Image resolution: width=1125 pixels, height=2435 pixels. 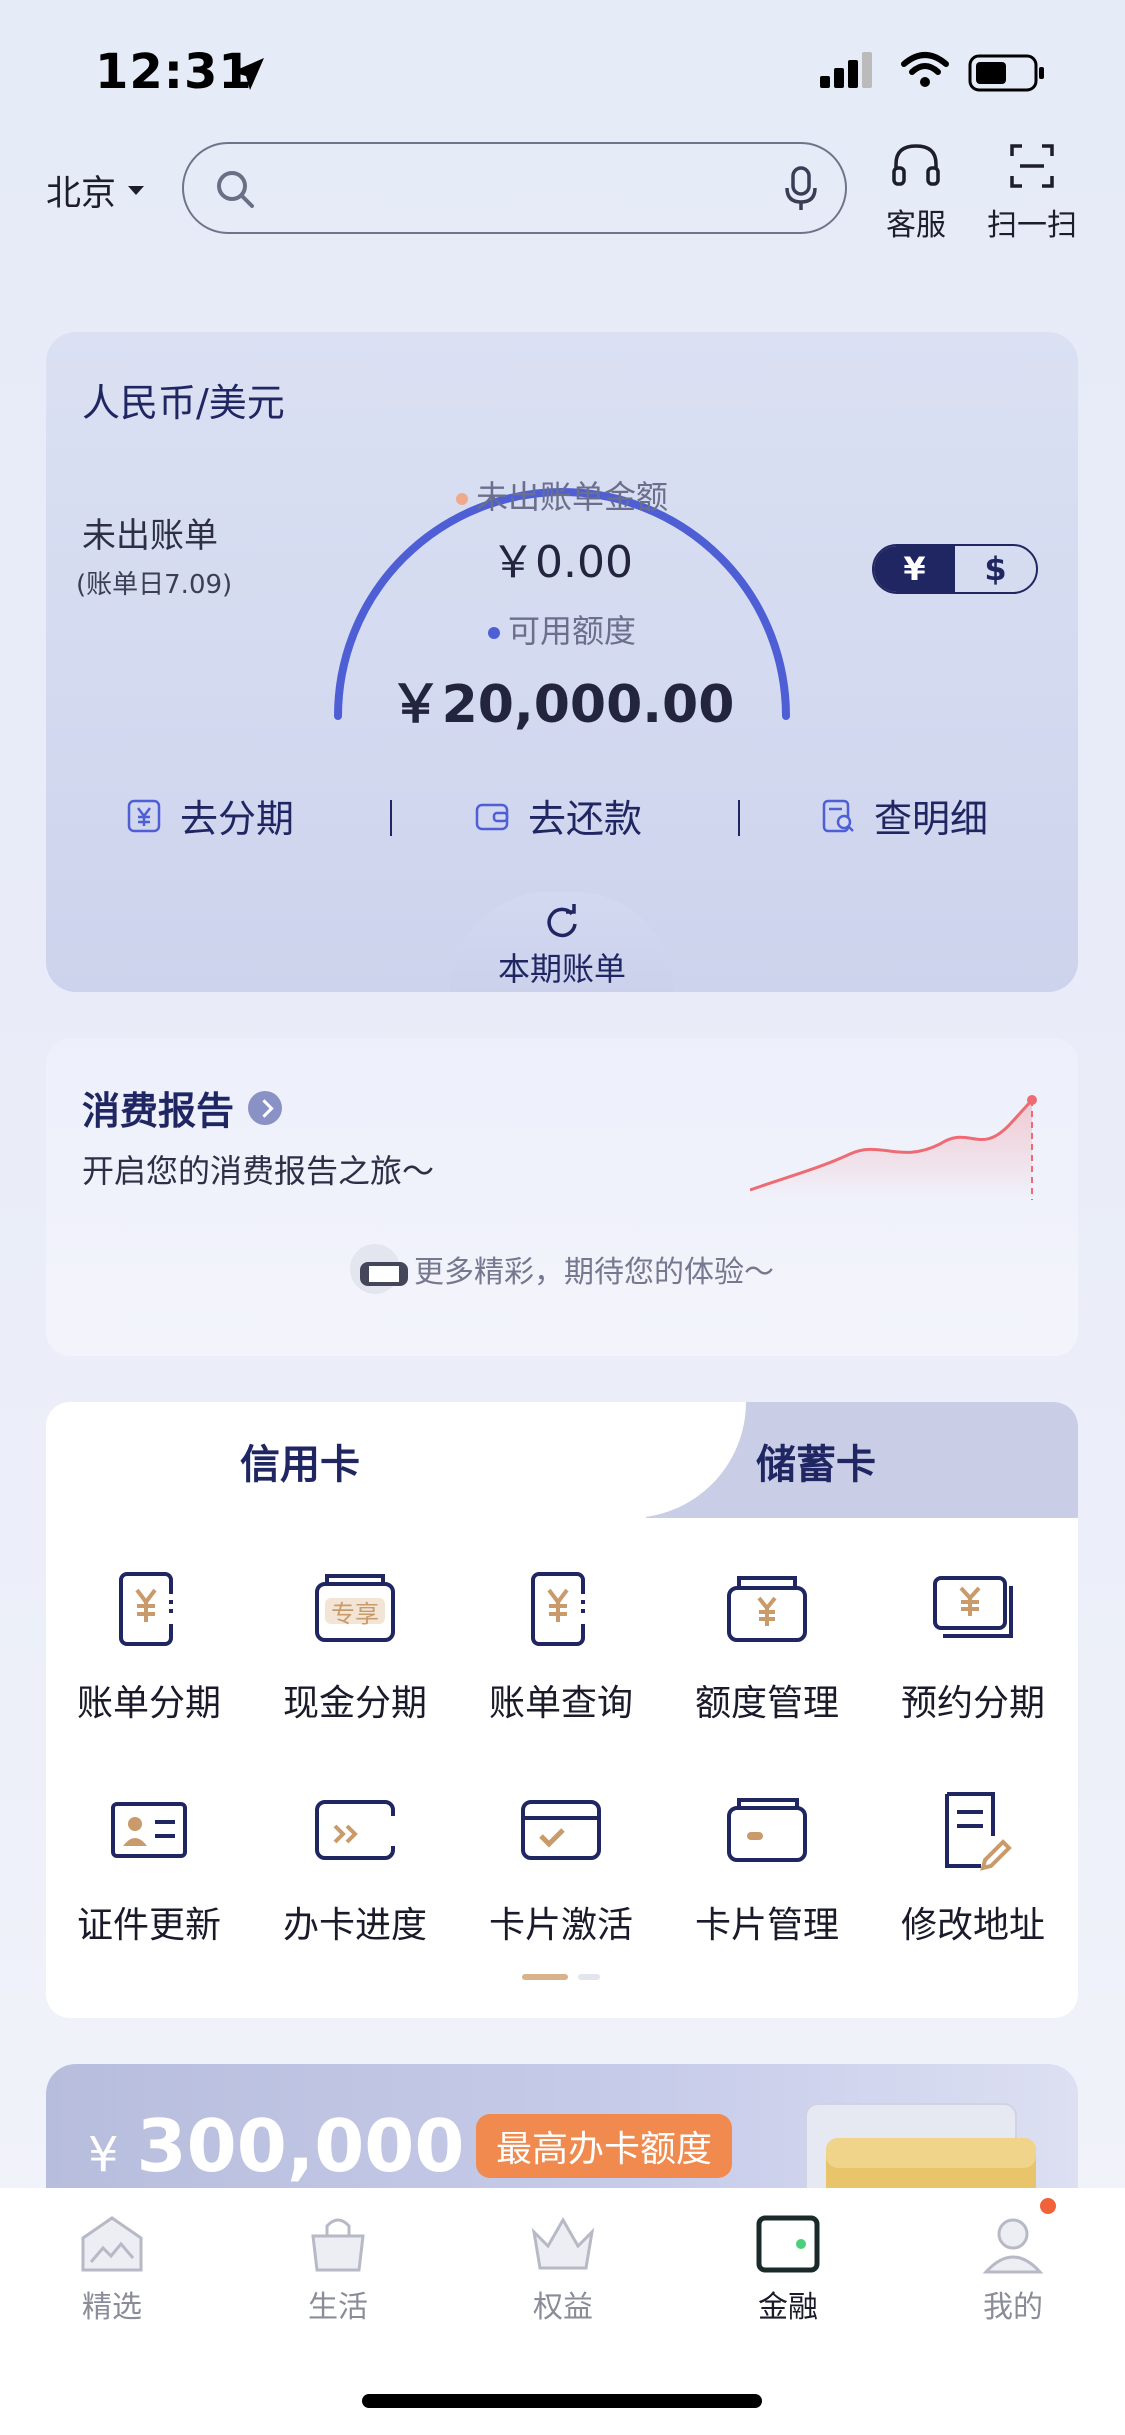 What do you see at coordinates (563, 2307) in the screenshot?
I see `nav-benefits-label: 权益` at bounding box center [563, 2307].